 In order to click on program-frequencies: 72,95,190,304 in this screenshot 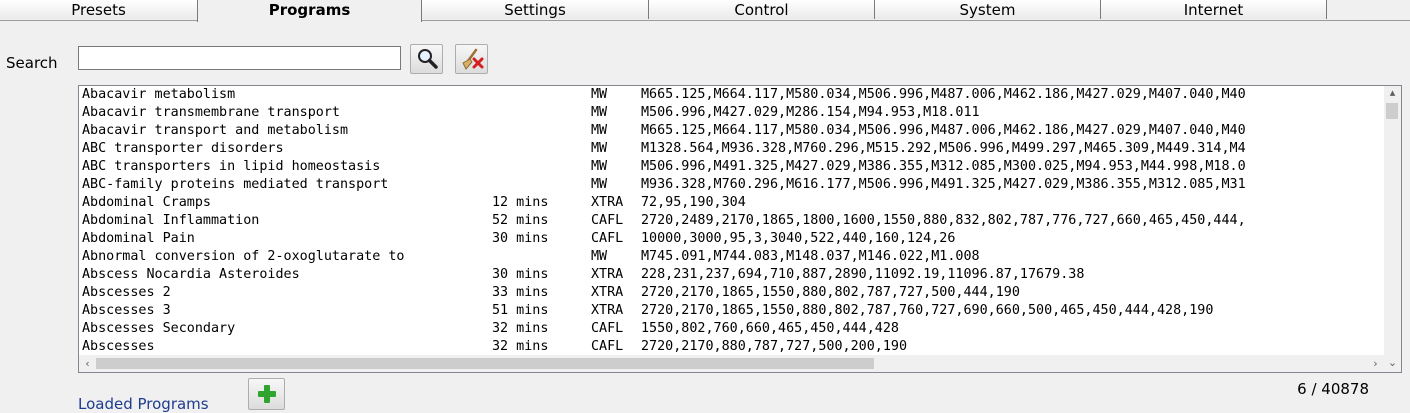, I will do `click(693, 202)`.